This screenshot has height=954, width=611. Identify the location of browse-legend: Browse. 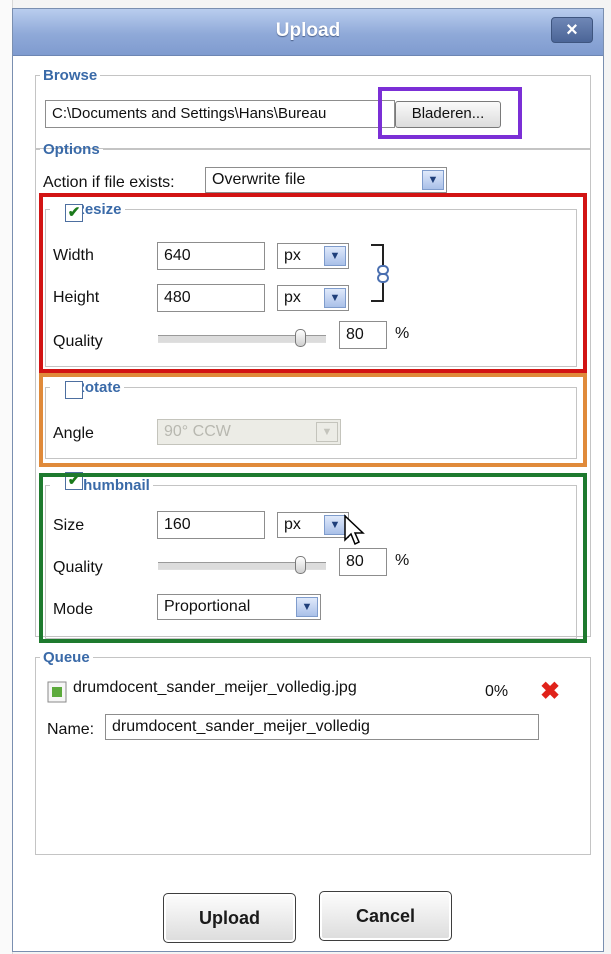
(70, 75).